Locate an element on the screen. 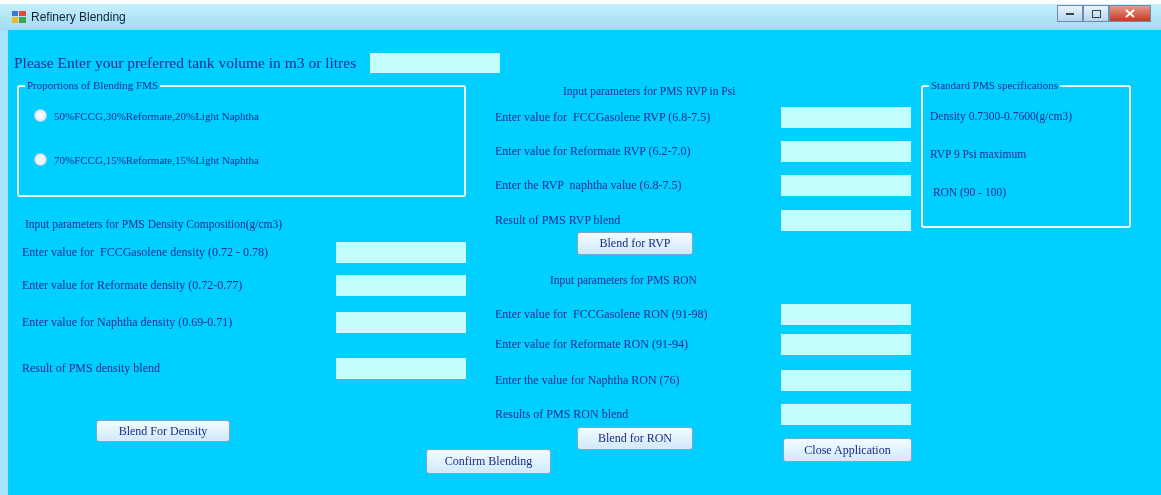 The height and width of the screenshot is (495, 1161). spec-text: RON (90 - 100) is located at coordinates (969, 193).